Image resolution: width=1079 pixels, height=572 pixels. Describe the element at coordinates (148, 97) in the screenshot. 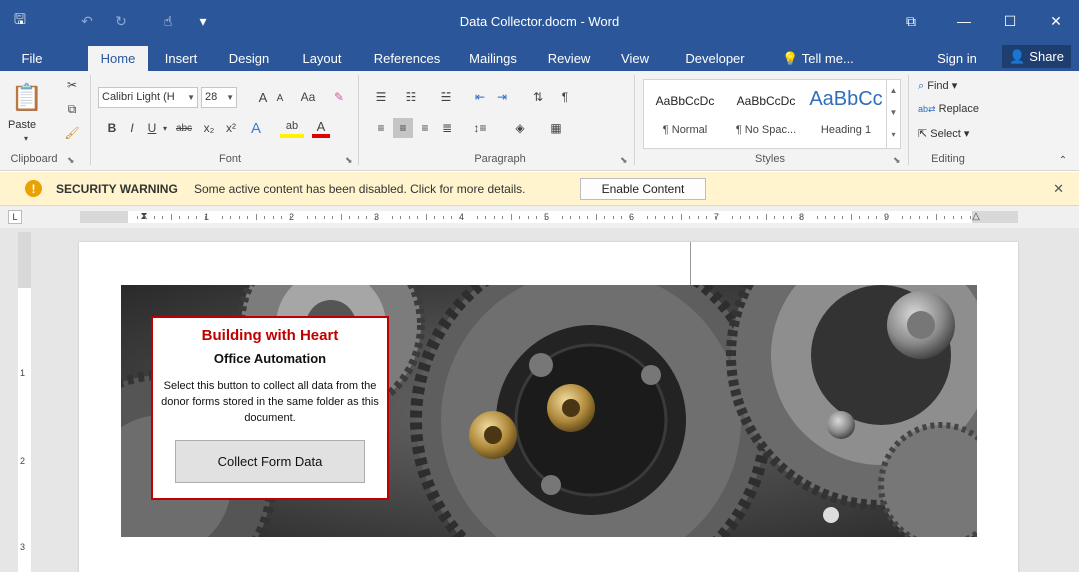

I see `font-family-combo: Calibri Light (H ▼` at that location.